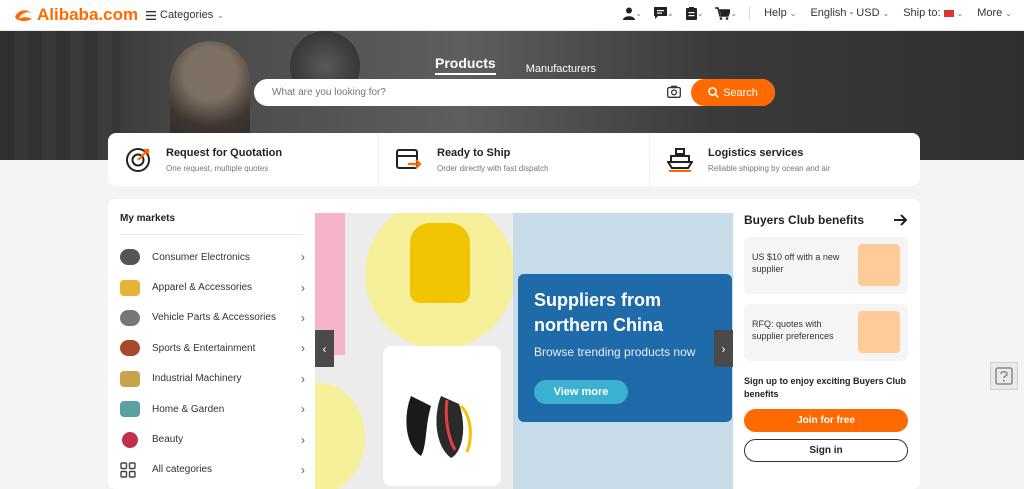 Image resolution: width=1024 pixels, height=489 pixels. I want to click on user-icon, so click(629, 13).